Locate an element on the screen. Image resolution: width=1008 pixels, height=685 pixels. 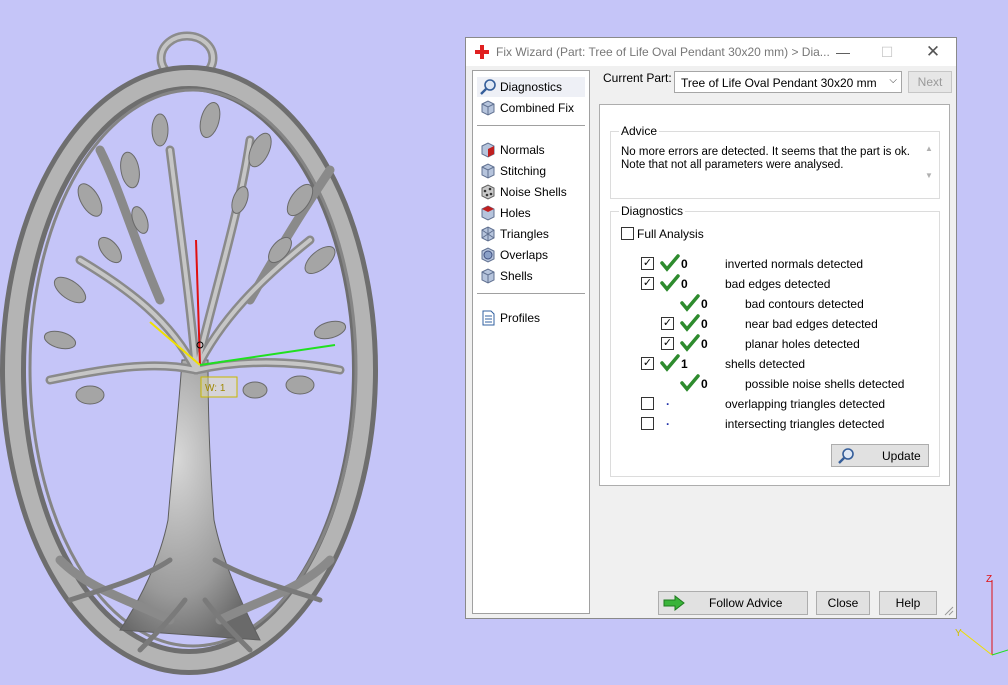
nav-item-normals: Normals is located at coordinates (531, 150).